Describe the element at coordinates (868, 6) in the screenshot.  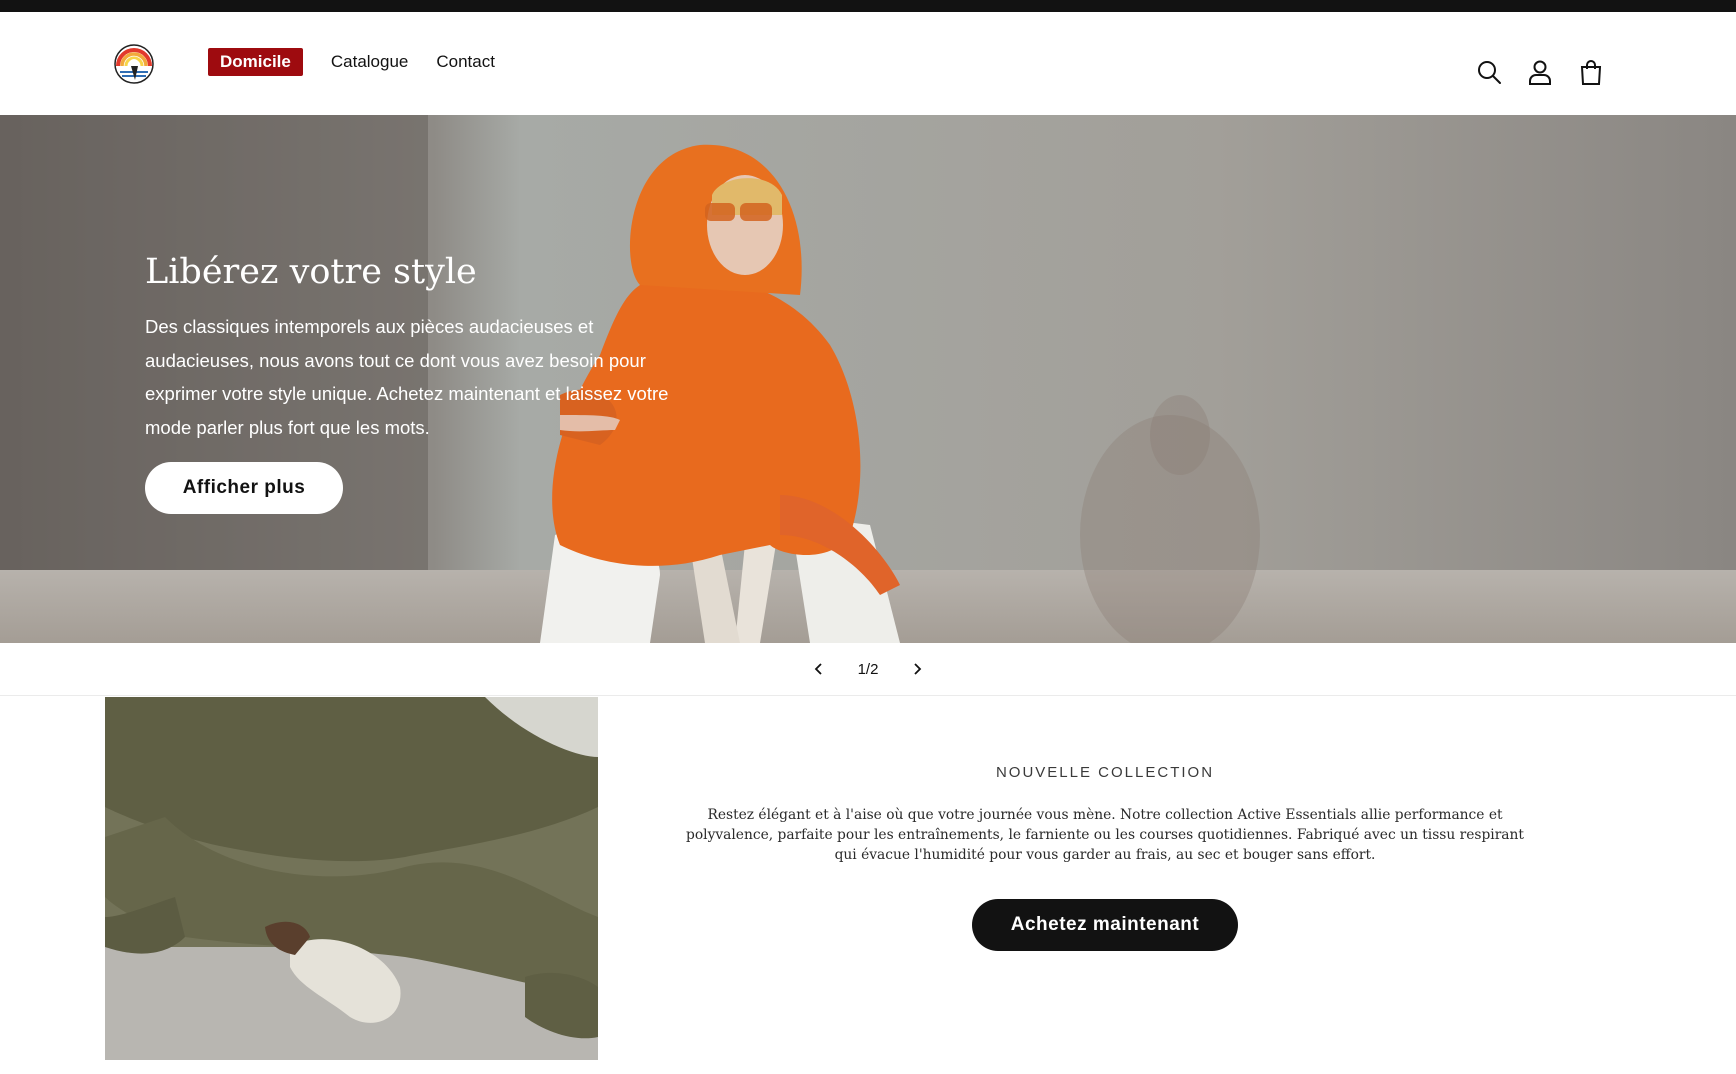
I see `announcement-bar` at that location.